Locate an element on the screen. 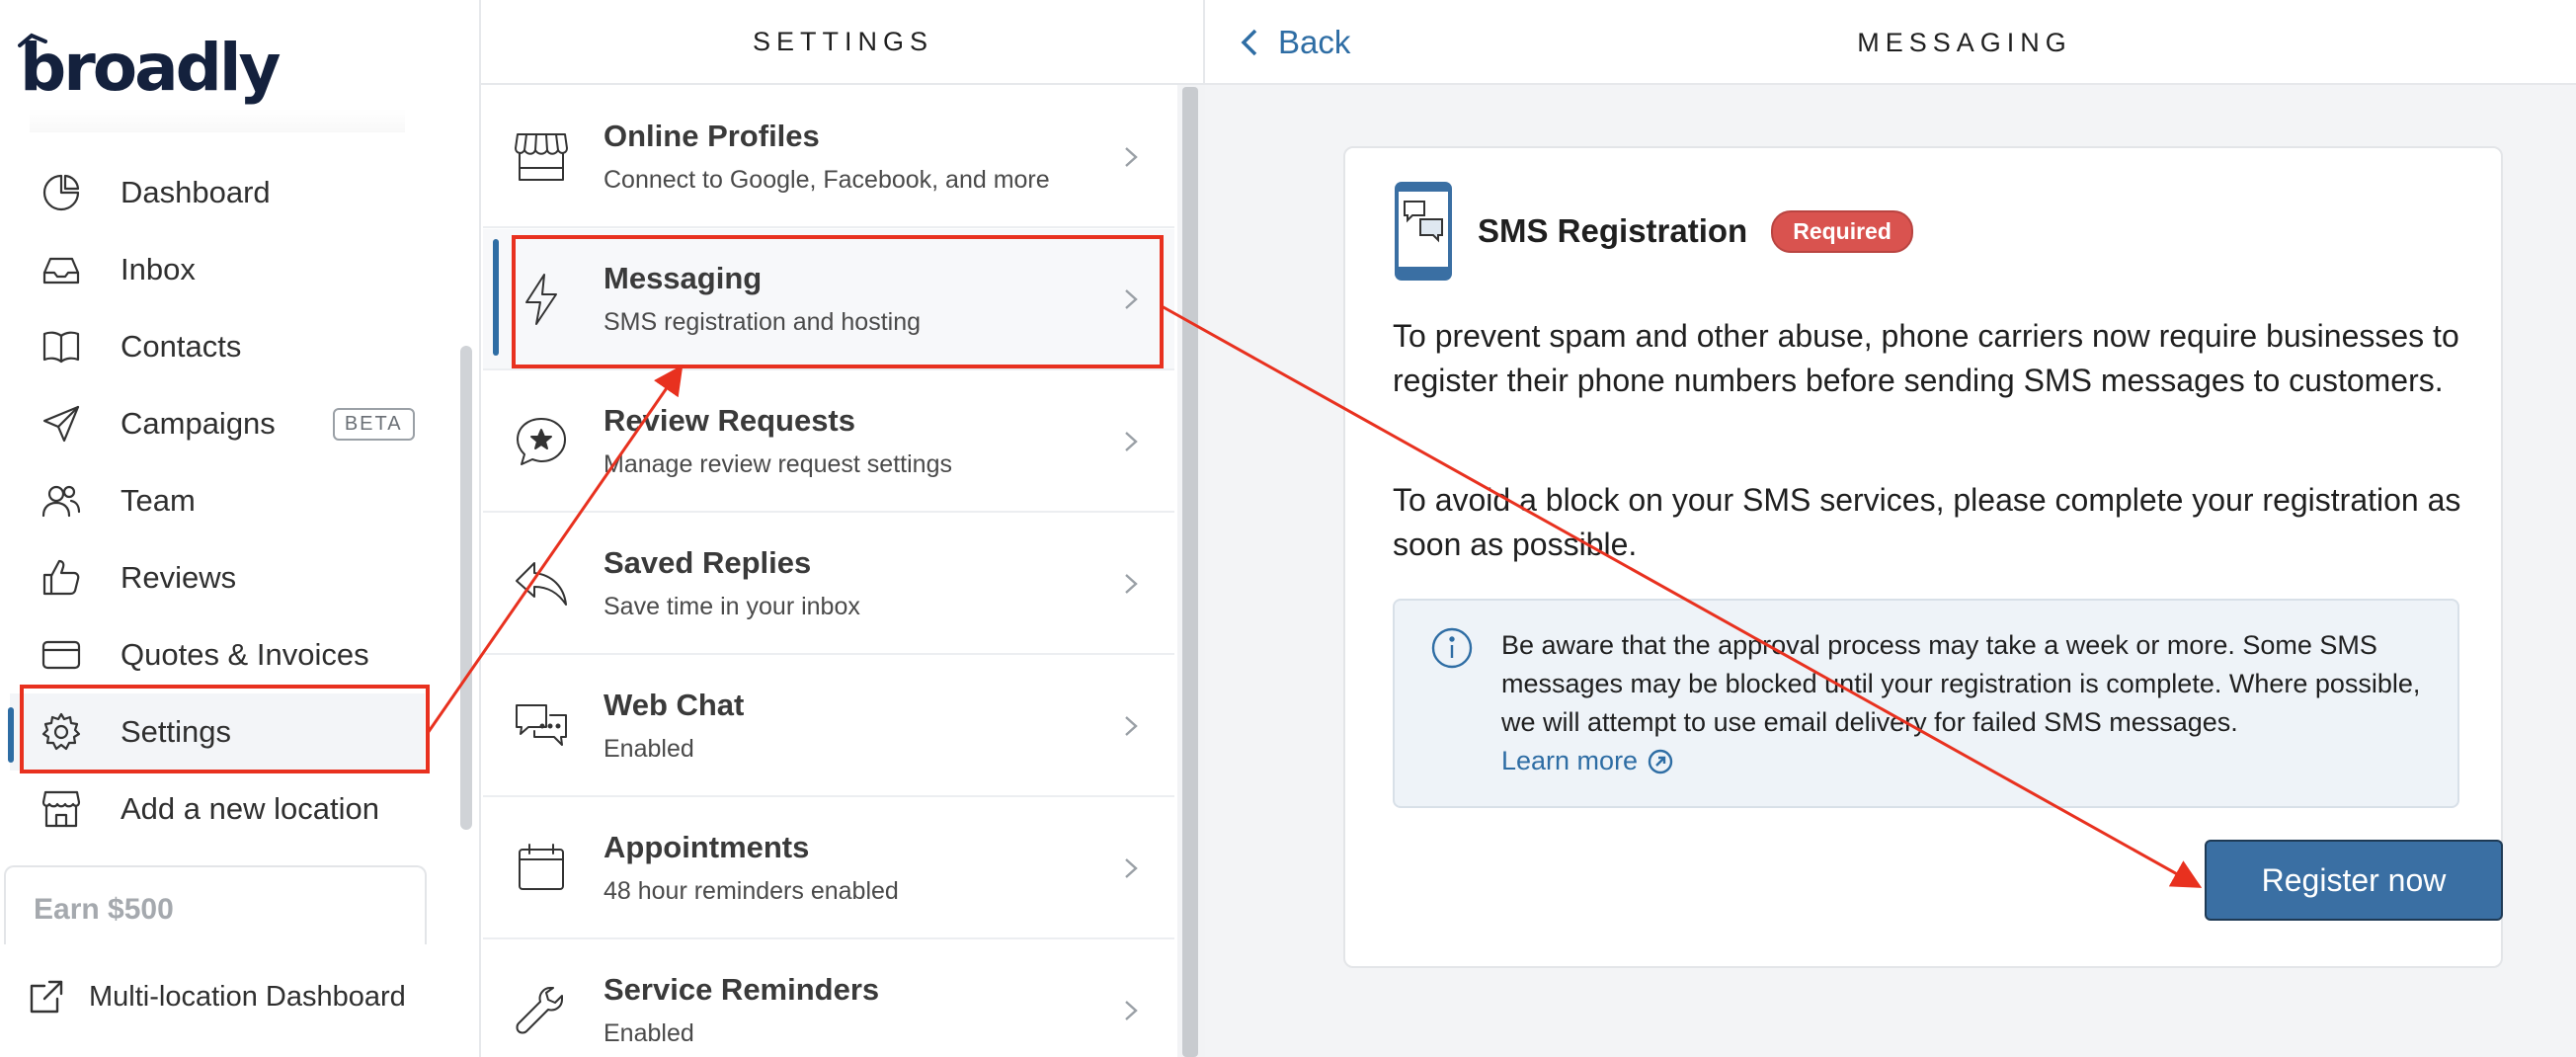 This screenshot has height=1057, width=2576. learn-more-label: Learn more is located at coordinates (1570, 760).